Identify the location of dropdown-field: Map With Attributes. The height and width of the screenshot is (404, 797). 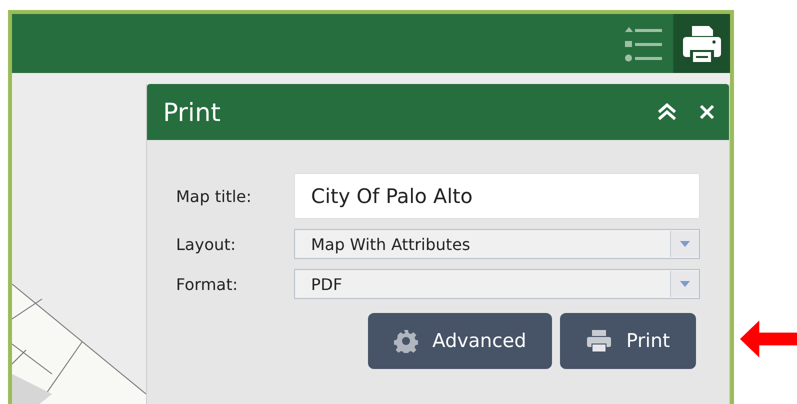
(497, 244).